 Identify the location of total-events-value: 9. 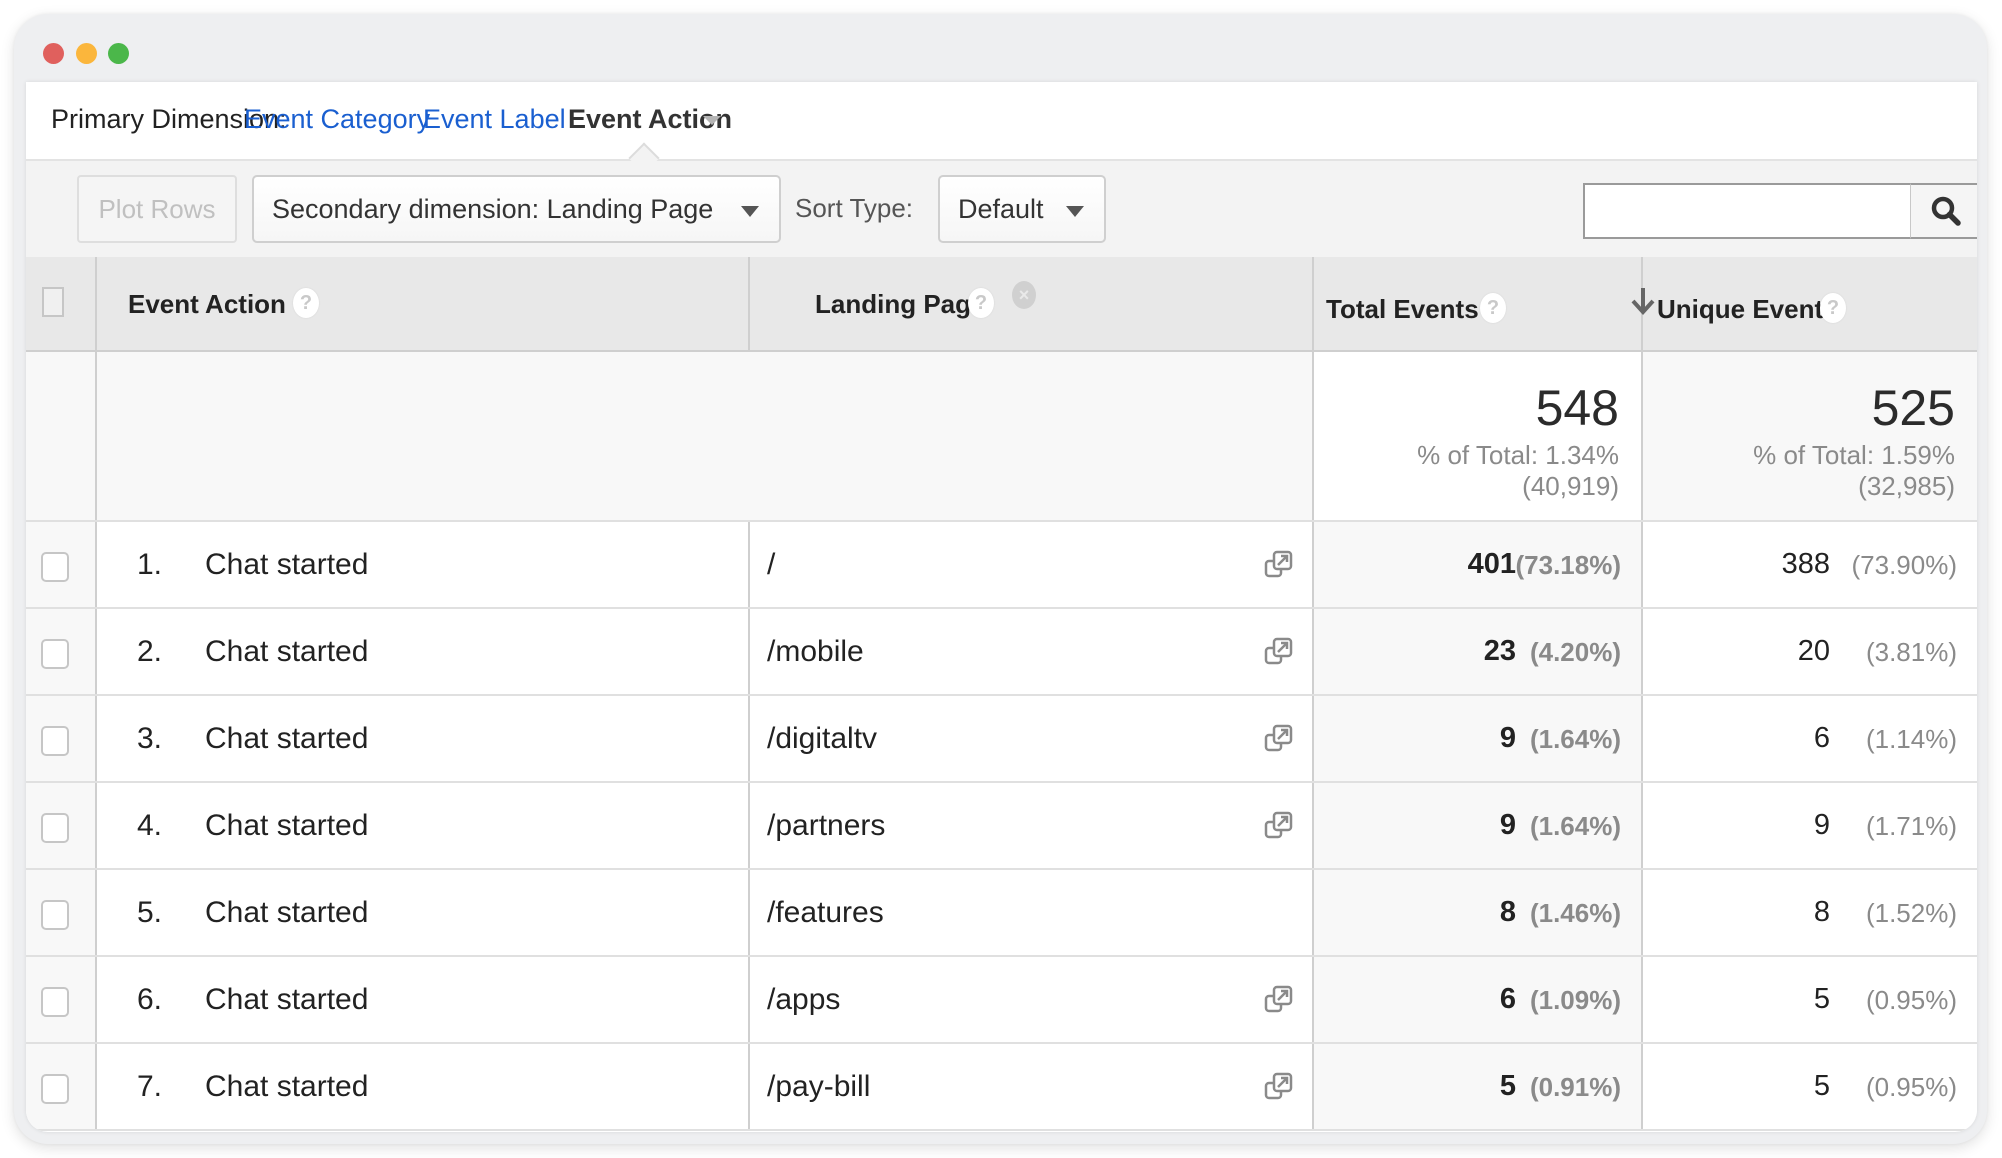
(1507, 825).